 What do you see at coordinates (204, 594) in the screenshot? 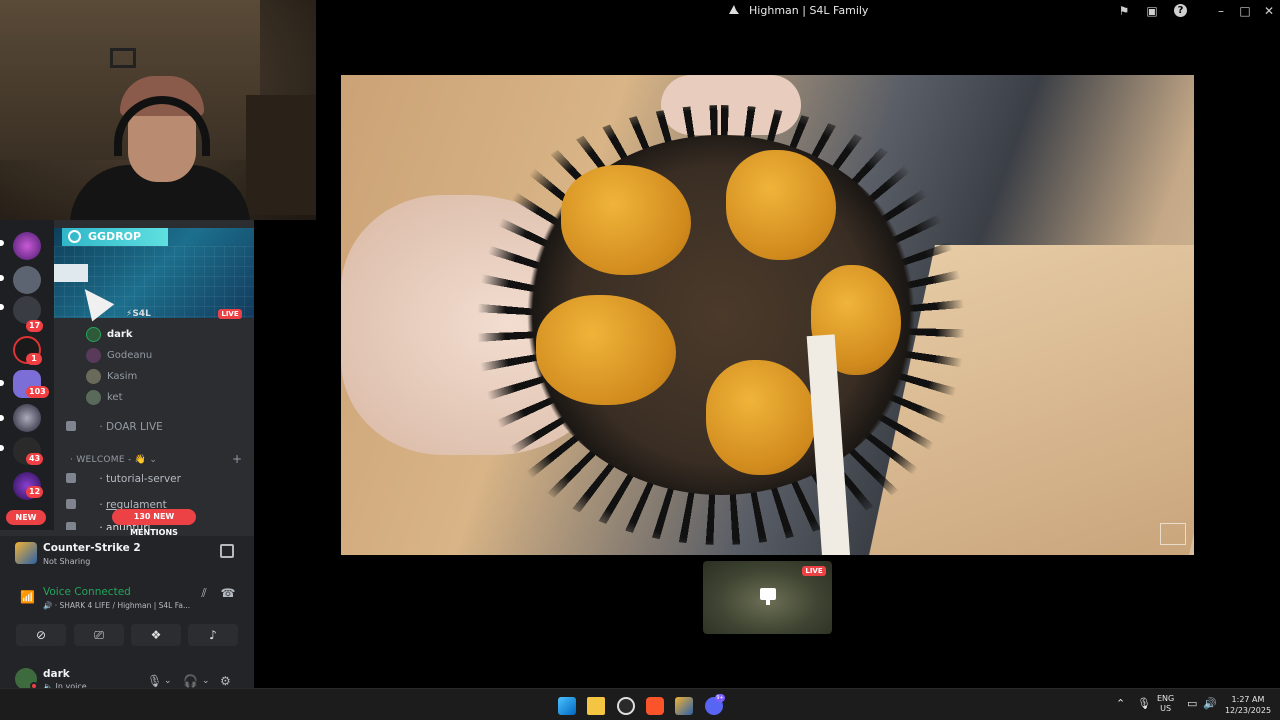
I see `noise-suppression-icon: ⫽` at bounding box center [204, 594].